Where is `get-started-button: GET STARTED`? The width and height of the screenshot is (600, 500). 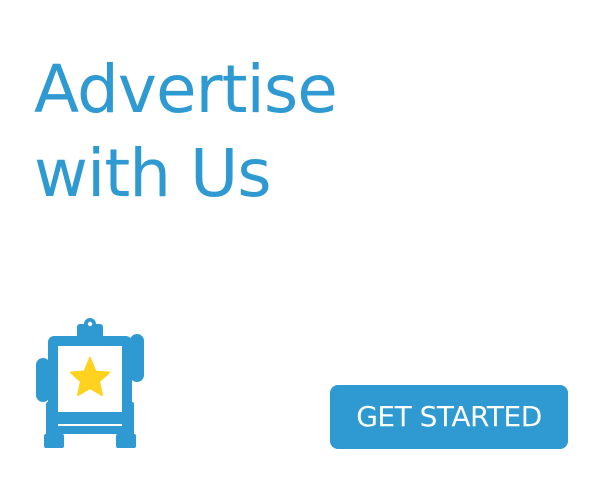 get-started-button: GET STARTED is located at coordinates (449, 417).